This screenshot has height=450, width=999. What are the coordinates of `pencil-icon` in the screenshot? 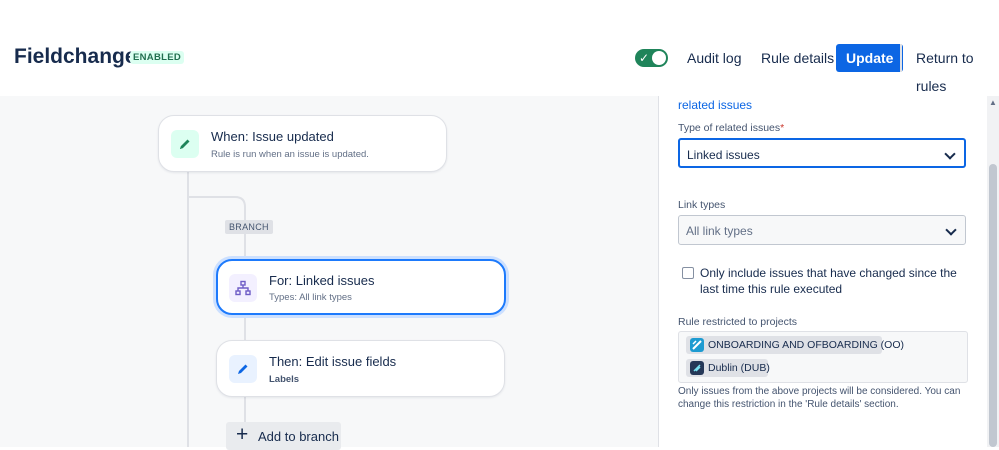 It's located at (185, 144).